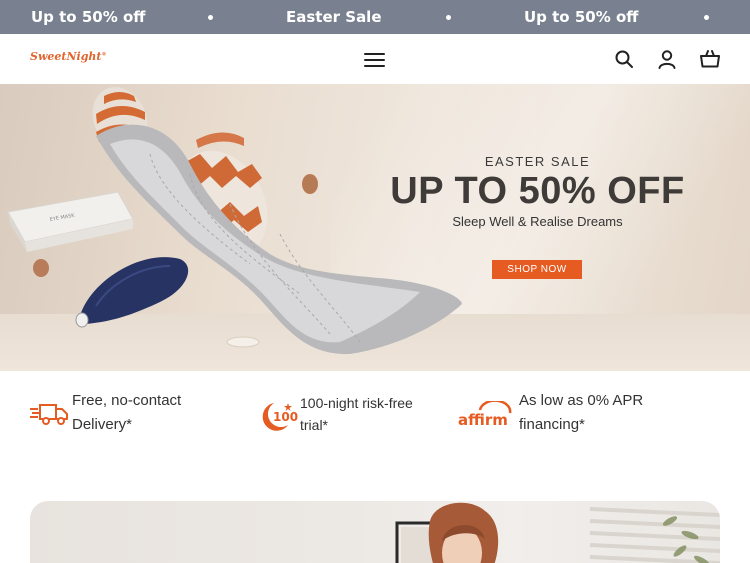  What do you see at coordinates (483, 420) in the screenshot?
I see `svg-text: affirm` at bounding box center [483, 420].